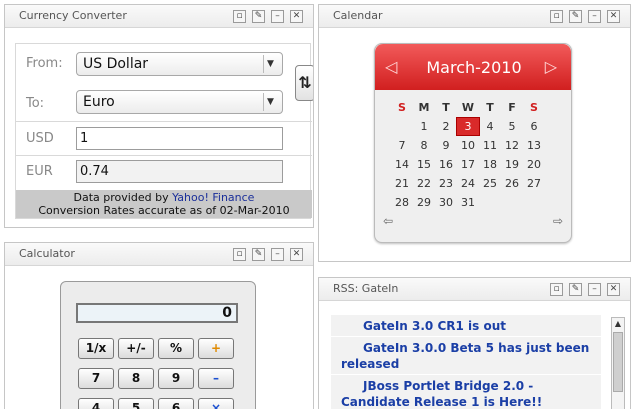  What do you see at coordinates (490, 145) in the screenshot?
I see `calendar-day: 11` at bounding box center [490, 145].